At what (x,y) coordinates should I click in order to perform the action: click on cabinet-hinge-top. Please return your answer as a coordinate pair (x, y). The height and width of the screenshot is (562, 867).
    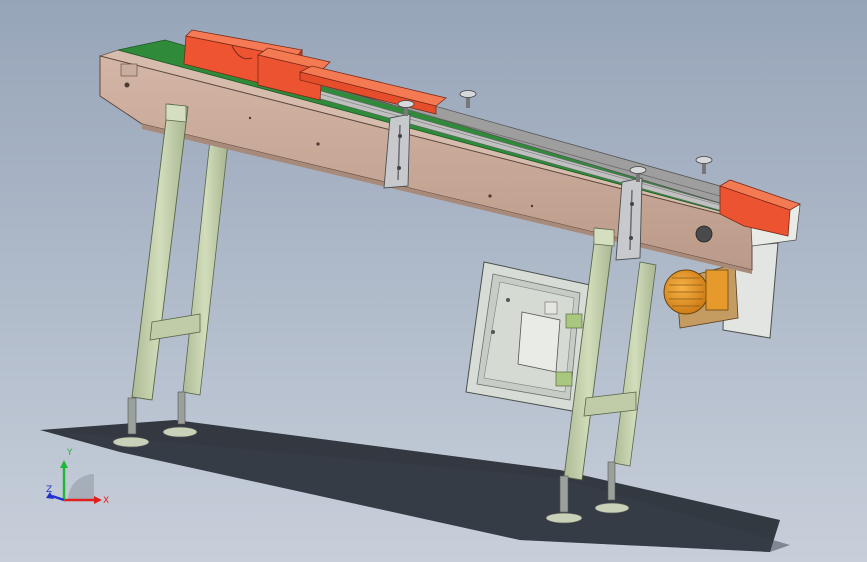
    Looking at the image, I should click on (574, 321).